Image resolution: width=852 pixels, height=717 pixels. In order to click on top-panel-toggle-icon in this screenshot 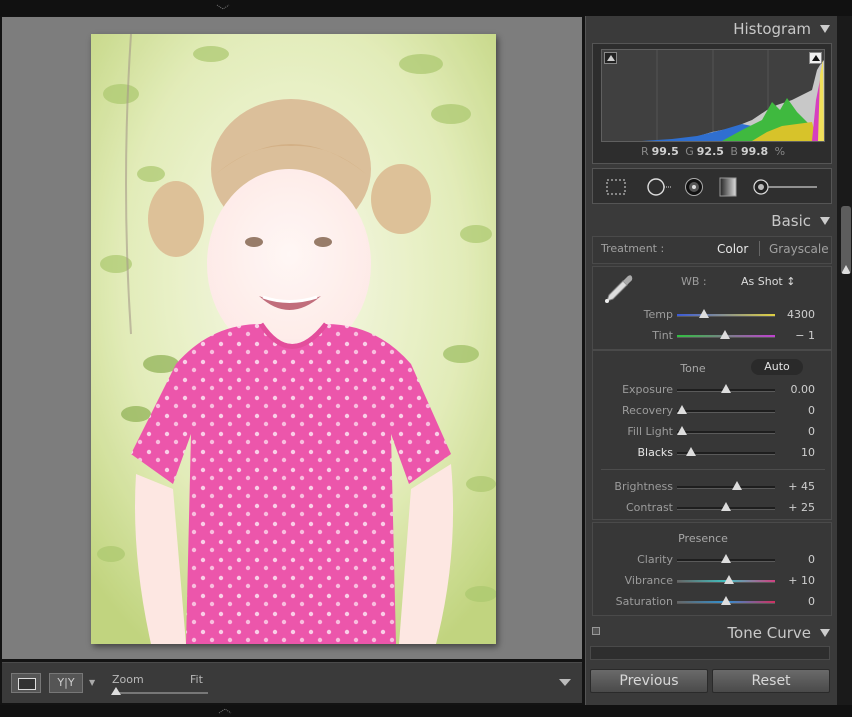, I will do `click(223, 7)`.